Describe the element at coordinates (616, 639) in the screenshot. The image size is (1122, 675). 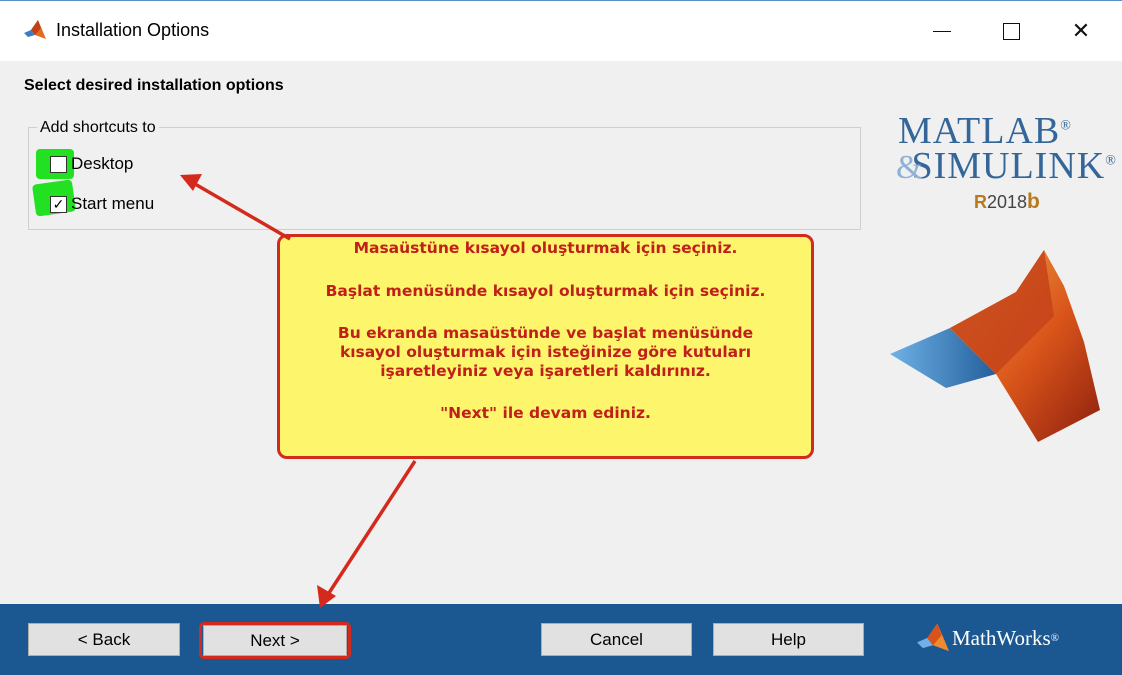
I see `cancel-button: Cancel` at that location.